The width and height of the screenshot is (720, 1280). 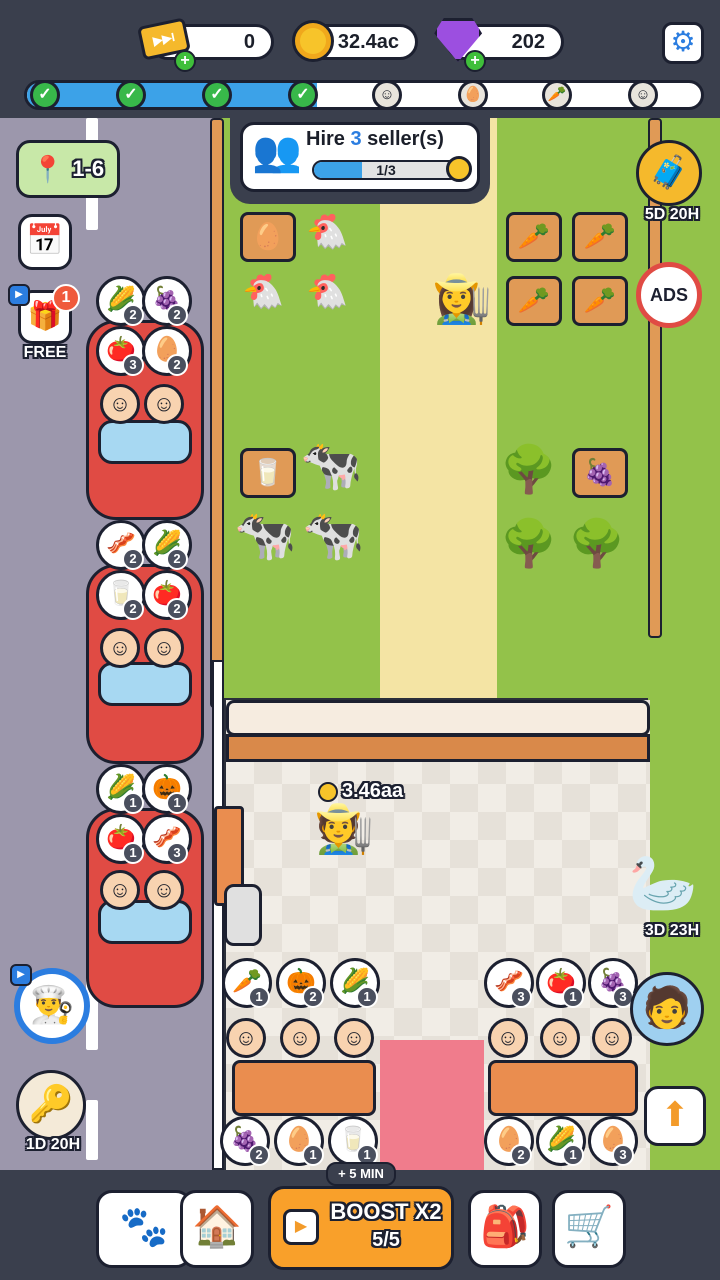 I want to click on farm-field-left, so click(x=299, y=408).